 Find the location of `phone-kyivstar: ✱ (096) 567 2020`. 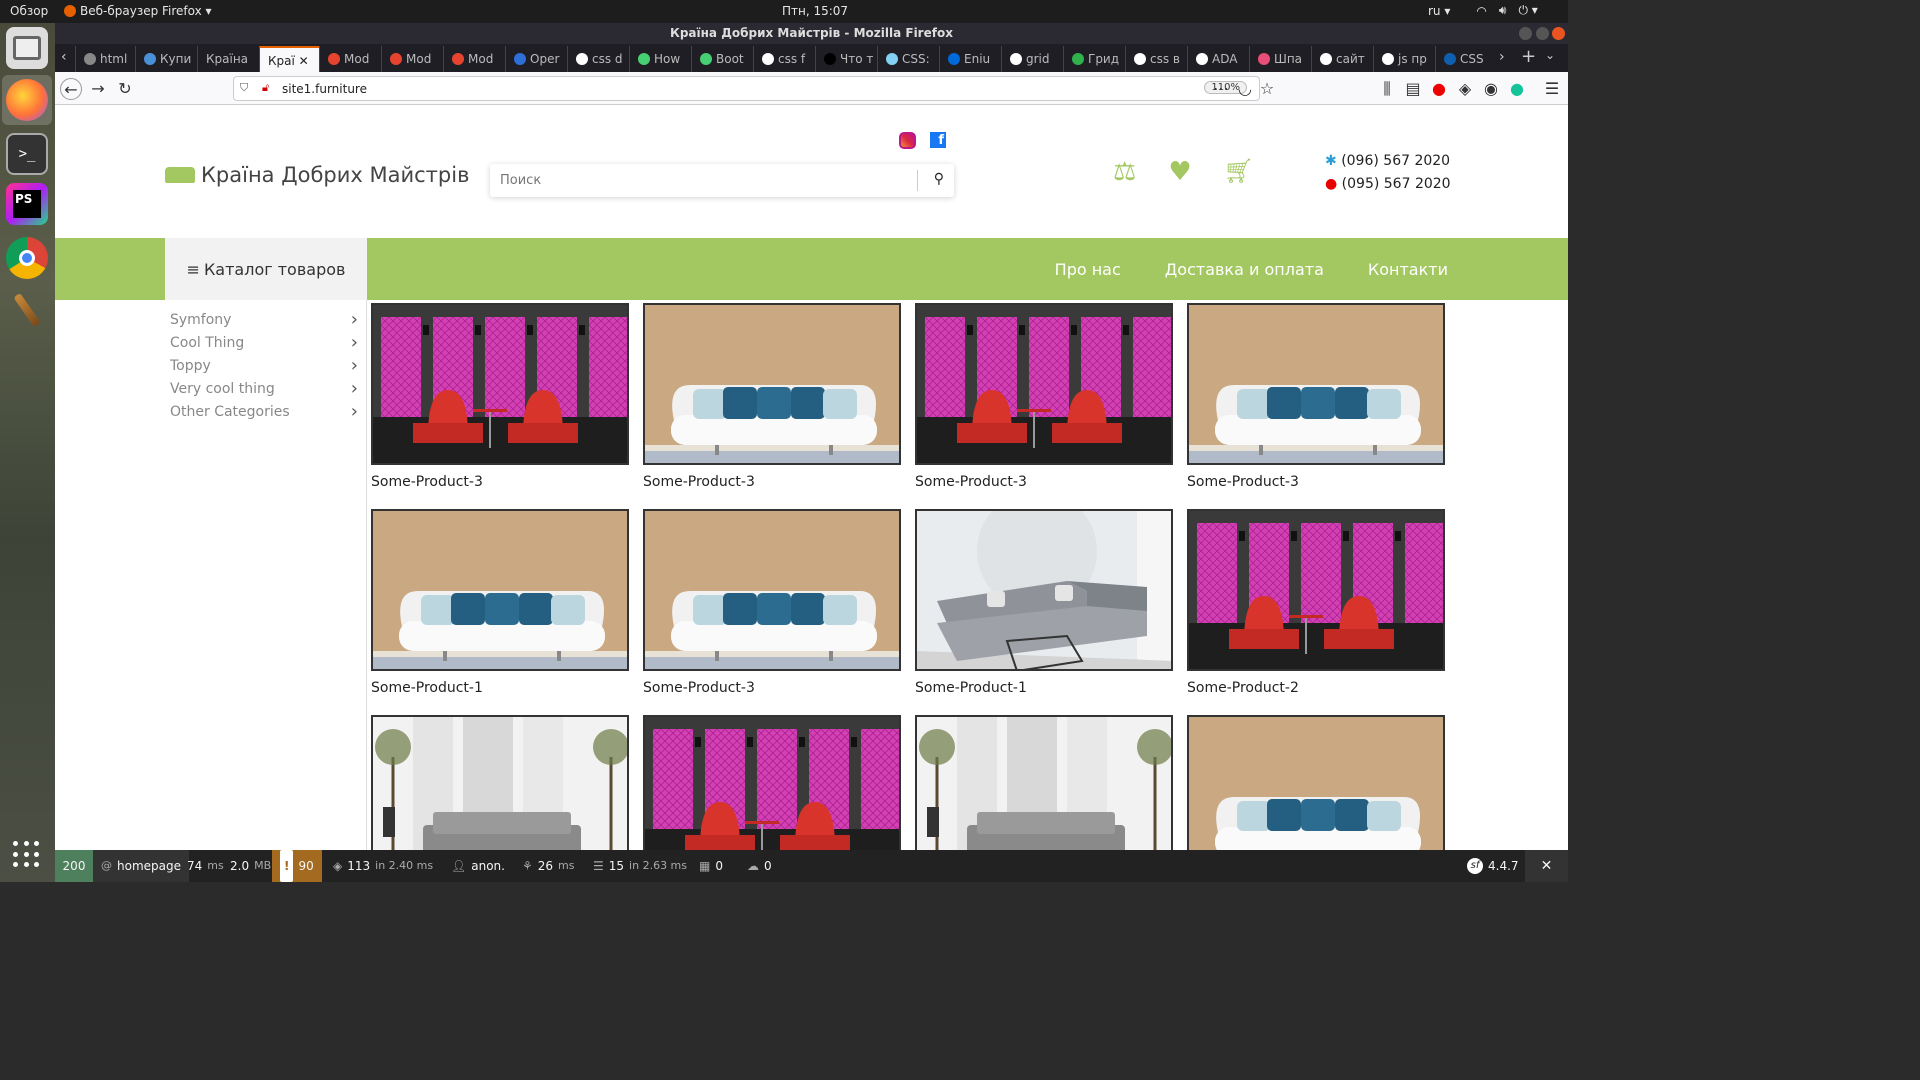

phone-kyivstar: ✱ (096) 567 2020 is located at coordinates (1388, 161).